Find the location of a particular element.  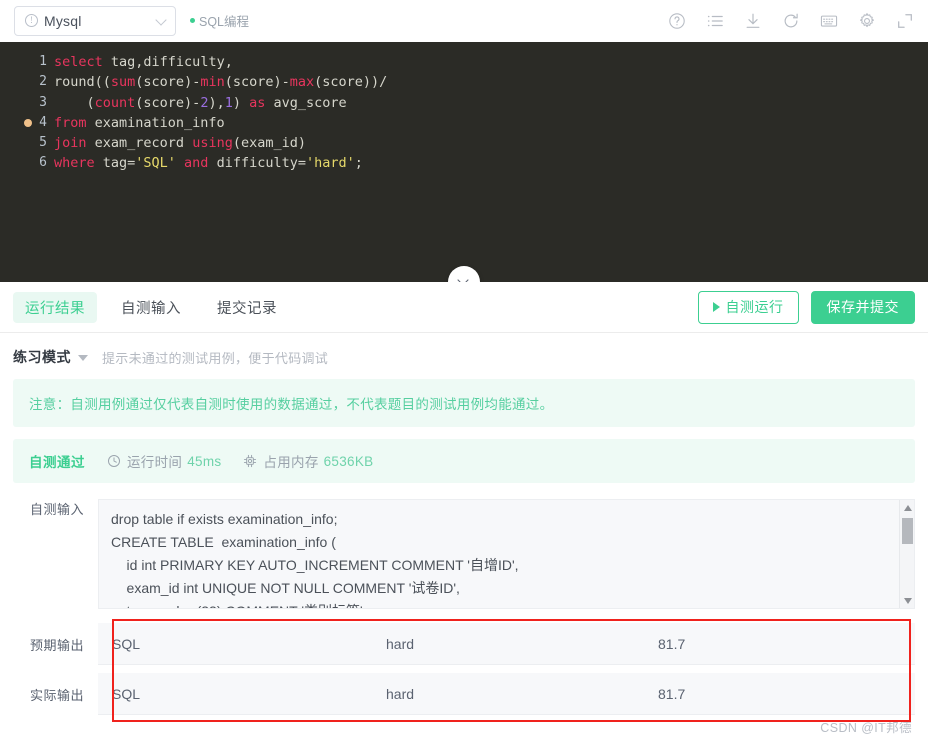

code-line: 5 join exam_record using(exam_id) is located at coordinates (464, 143).